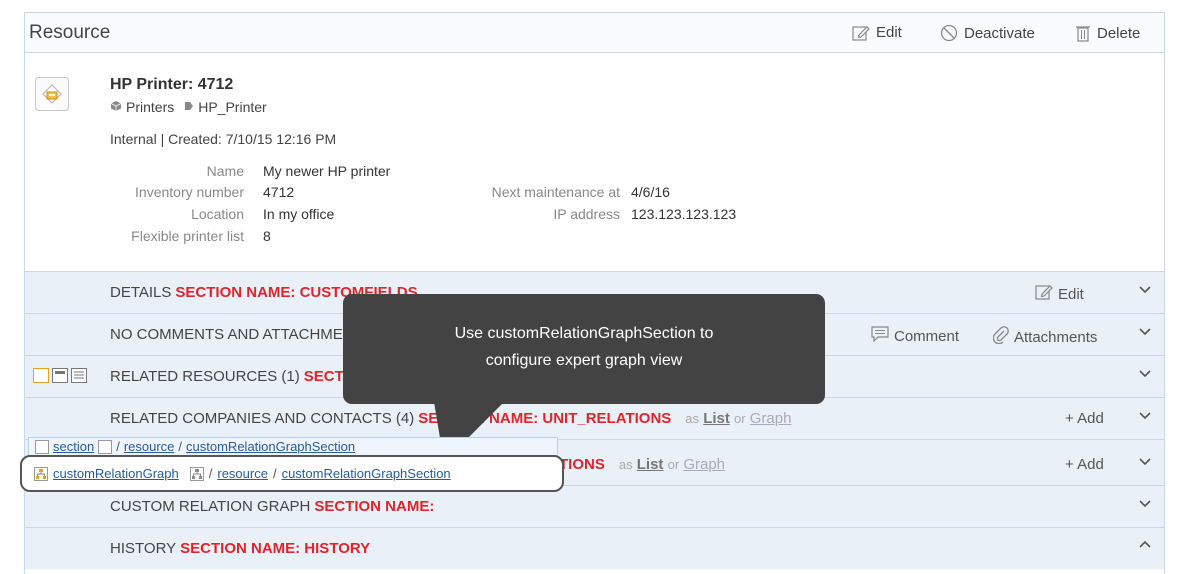 This screenshot has height=574, width=1181. What do you see at coordinates (889, 32) in the screenshot?
I see `edit-label: Edit` at bounding box center [889, 32].